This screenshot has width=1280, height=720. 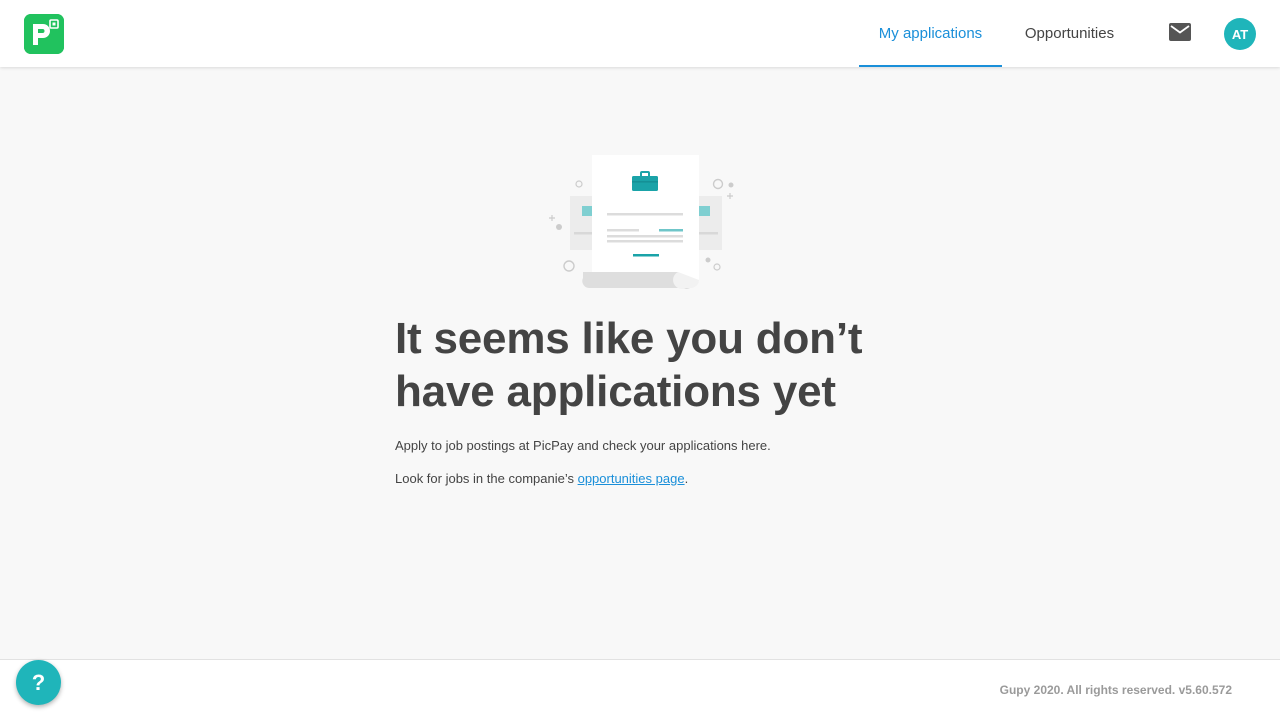 I want to click on tab-opportunities: Opportunities, so click(x=1069, y=33).